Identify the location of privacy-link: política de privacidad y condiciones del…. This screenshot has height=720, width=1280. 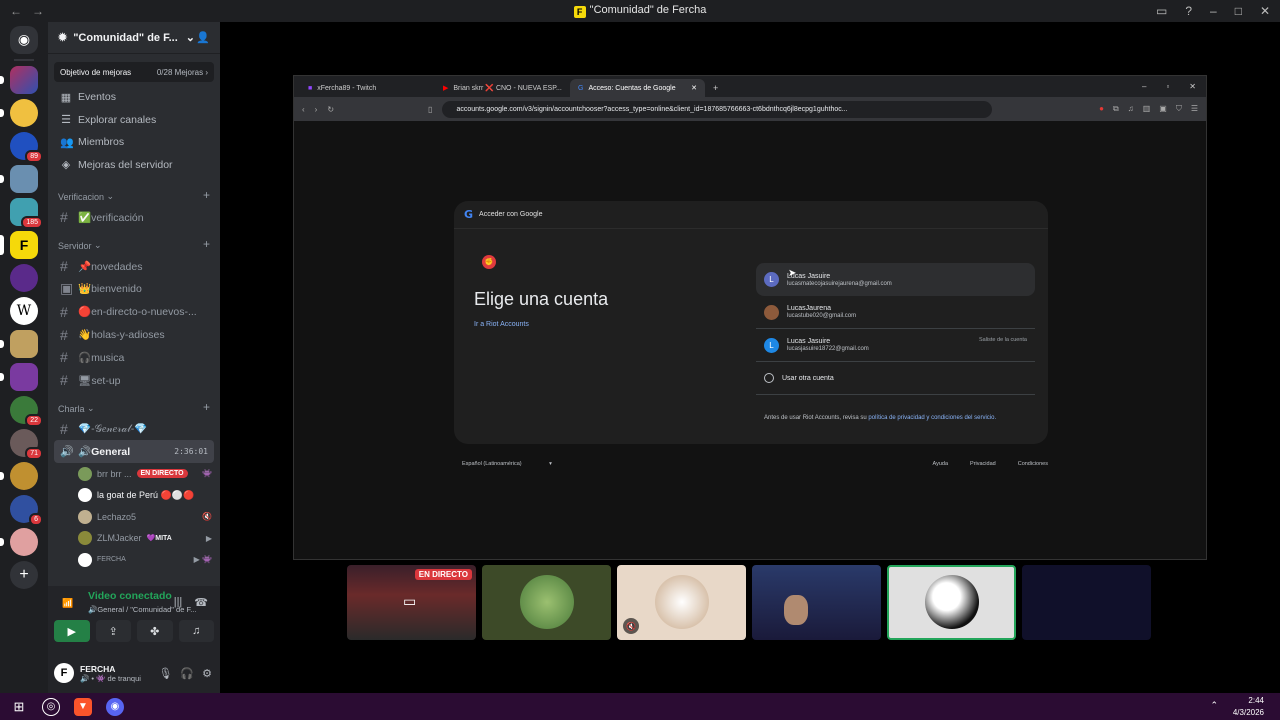
(932, 418).